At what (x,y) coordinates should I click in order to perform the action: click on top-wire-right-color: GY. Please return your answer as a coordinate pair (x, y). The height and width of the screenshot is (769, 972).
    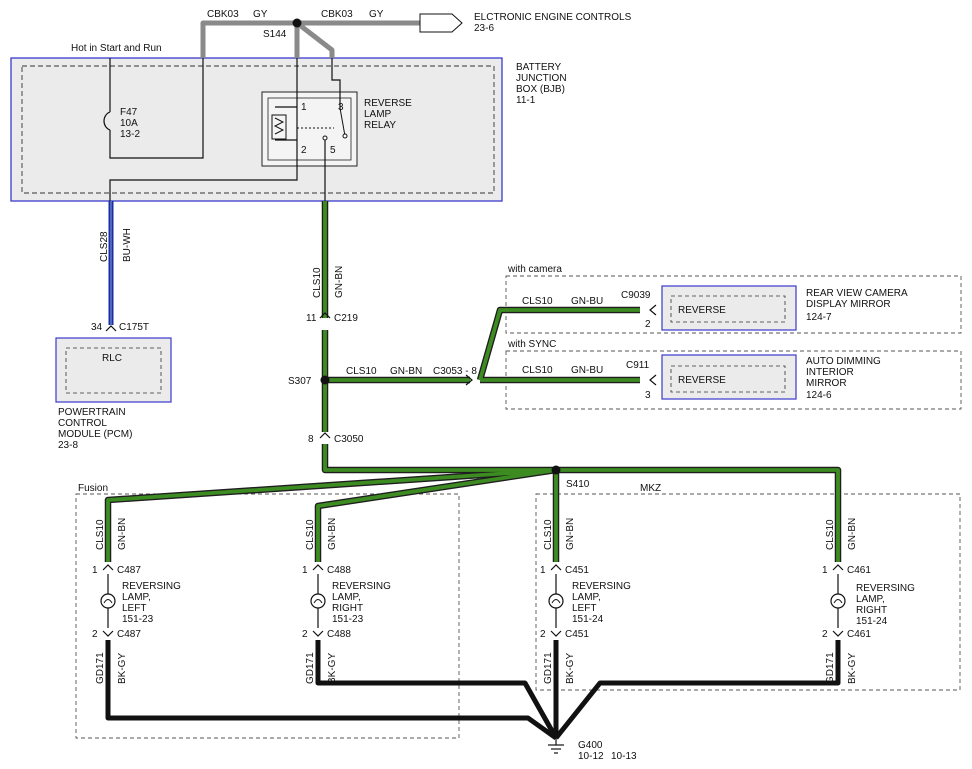
    Looking at the image, I should click on (376, 14).